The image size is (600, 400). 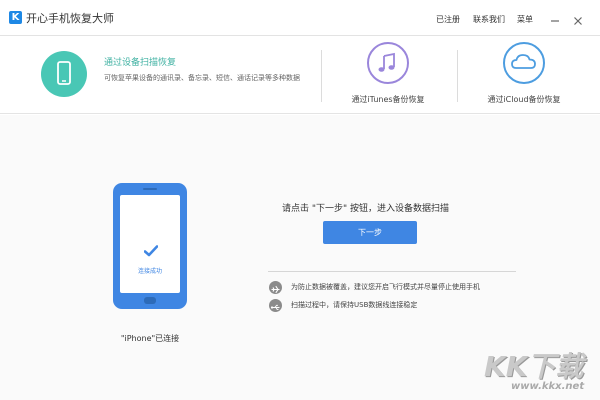 I want to click on scan-instruction: 请点击 "下一步" 按钮，进入设备数据扫描, so click(x=366, y=209).